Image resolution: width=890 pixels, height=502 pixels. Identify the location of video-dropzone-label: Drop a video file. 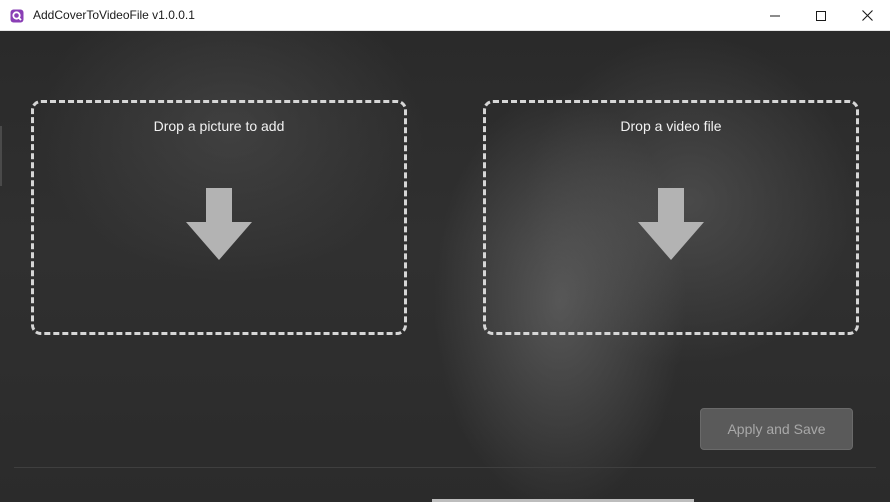
(671, 126).